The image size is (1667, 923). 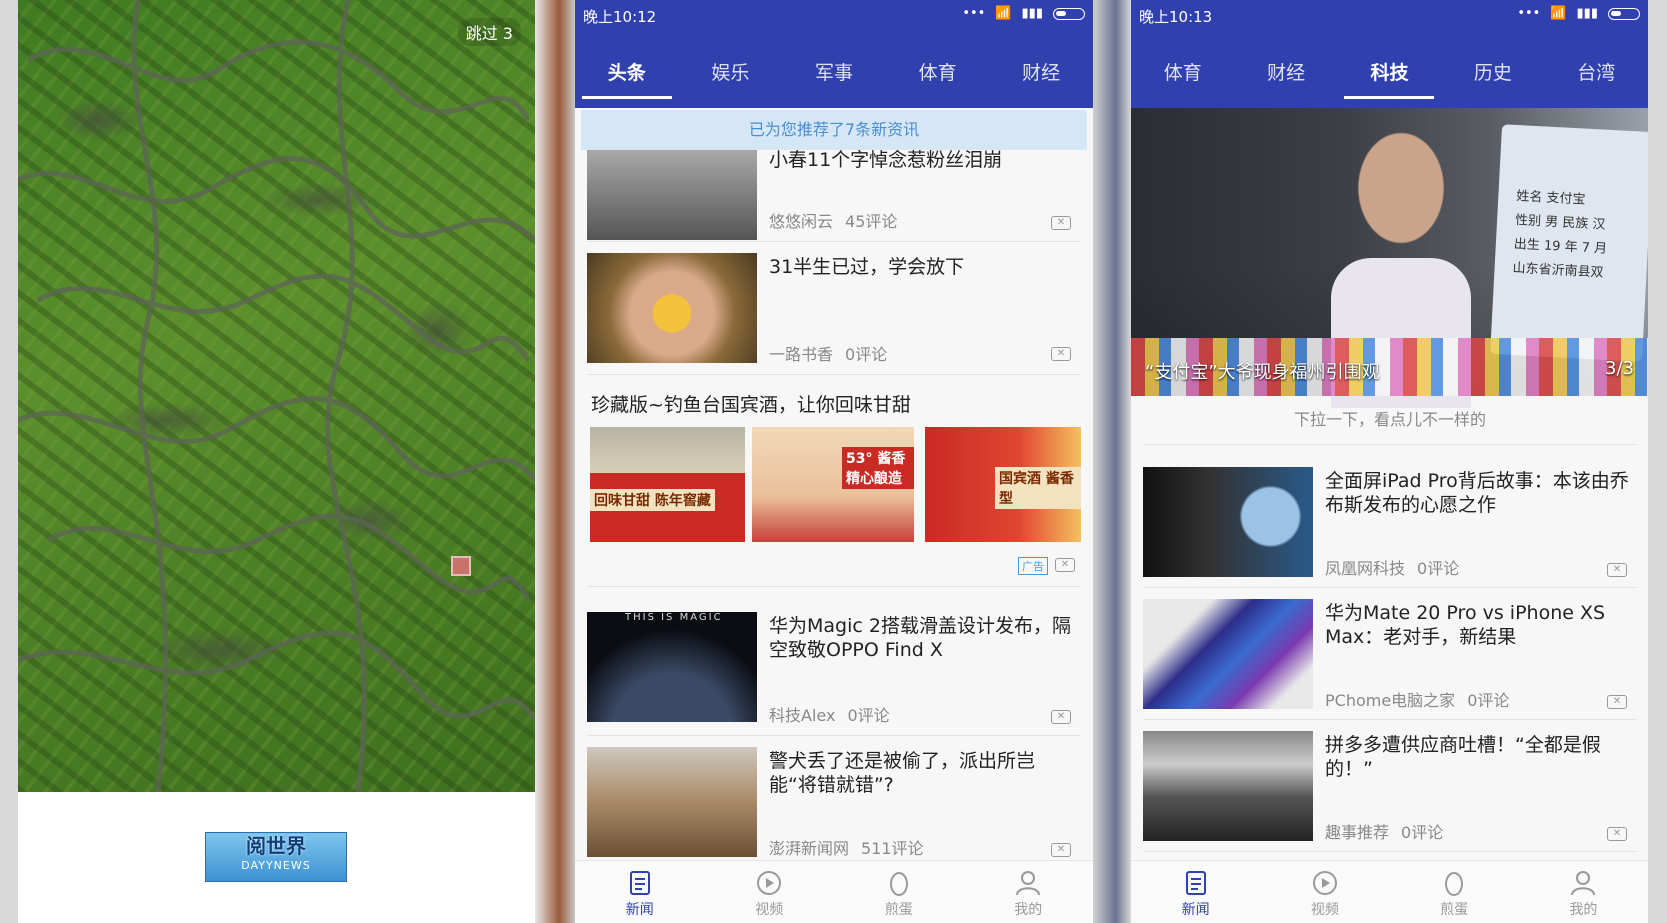 What do you see at coordinates (626, 78) in the screenshot?
I see `tab-headlines: 头条` at bounding box center [626, 78].